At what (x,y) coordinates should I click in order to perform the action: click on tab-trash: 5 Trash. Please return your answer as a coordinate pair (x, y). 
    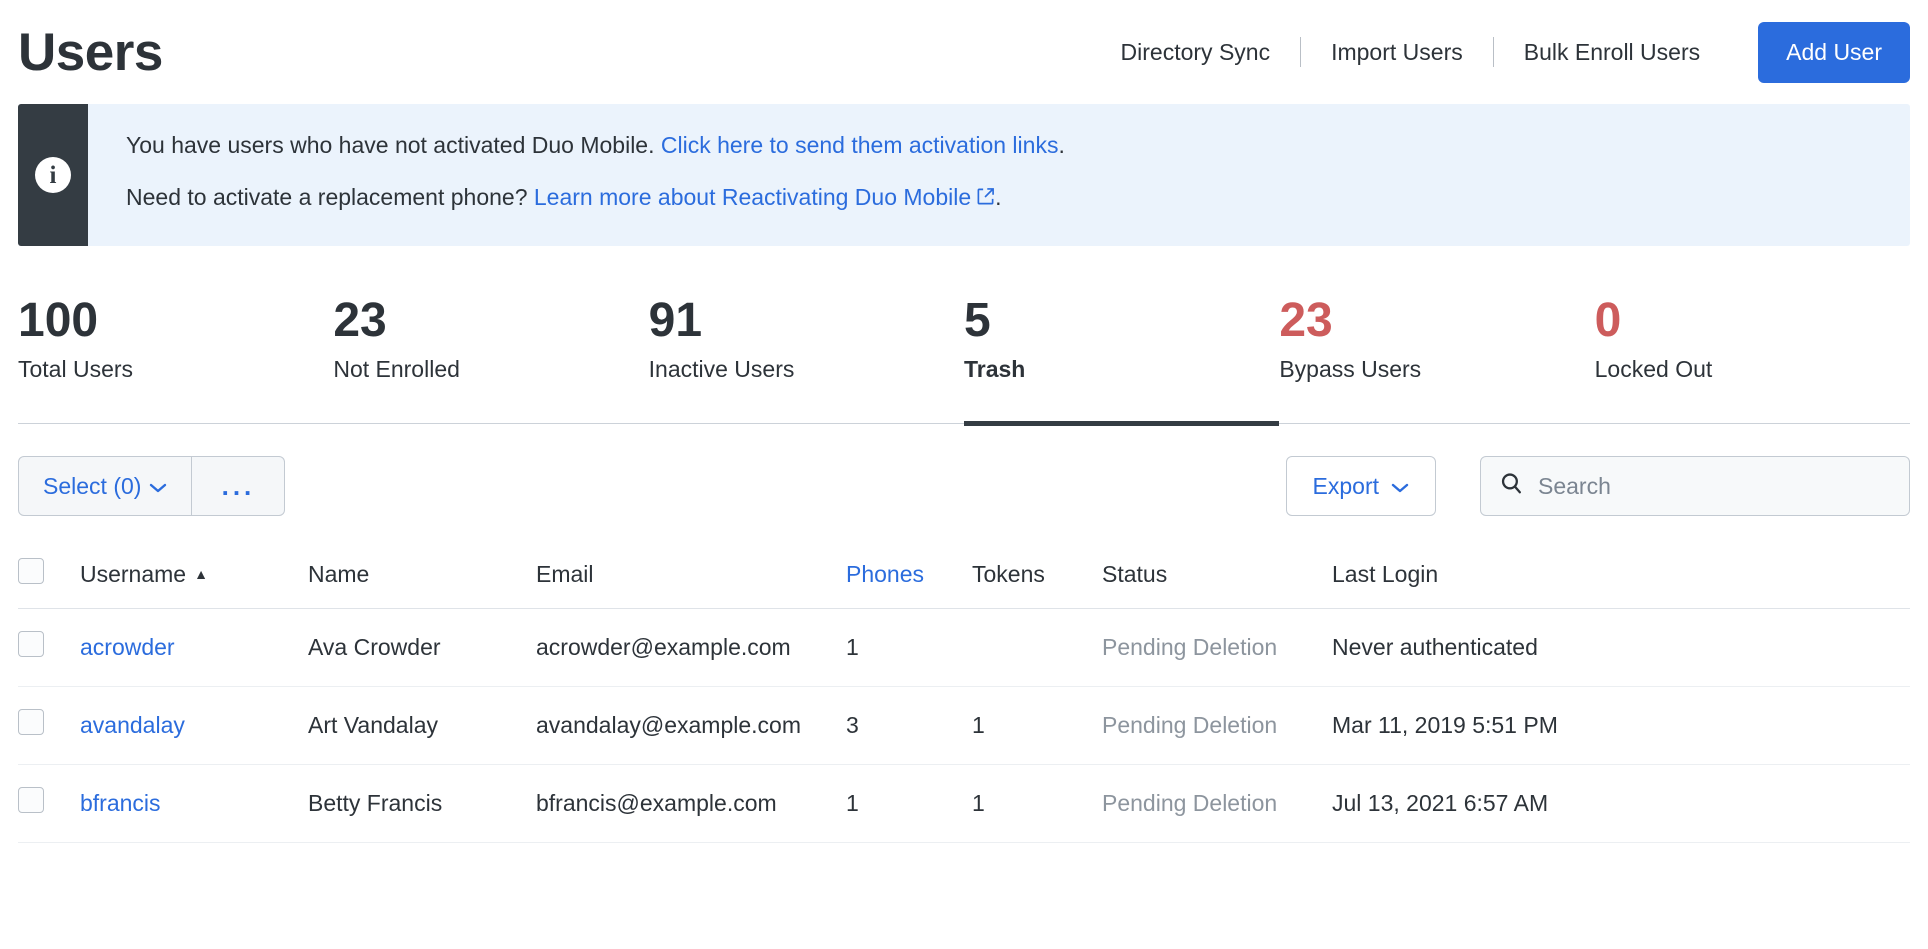
    Looking at the image, I should click on (1121, 360).